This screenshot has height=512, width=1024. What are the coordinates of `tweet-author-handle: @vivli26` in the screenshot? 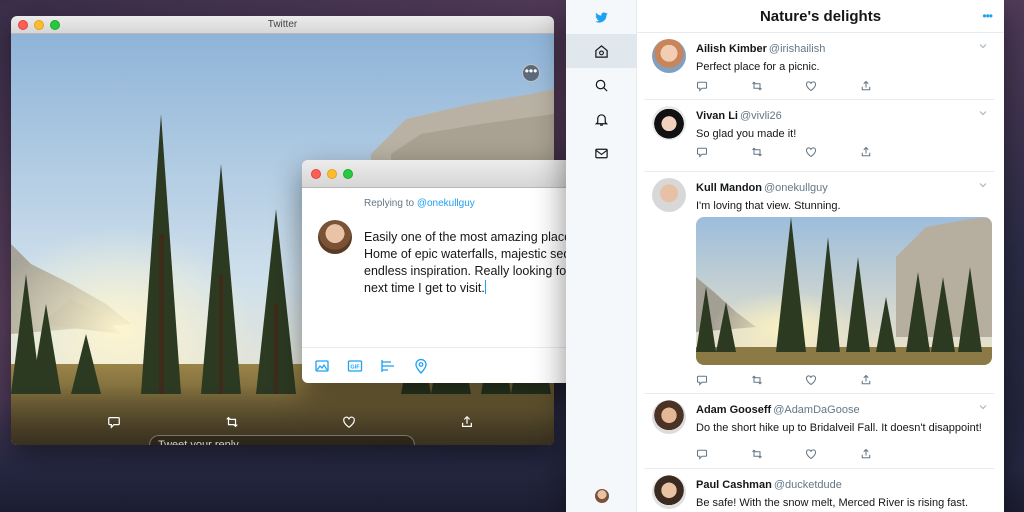 It's located at (761, 116).